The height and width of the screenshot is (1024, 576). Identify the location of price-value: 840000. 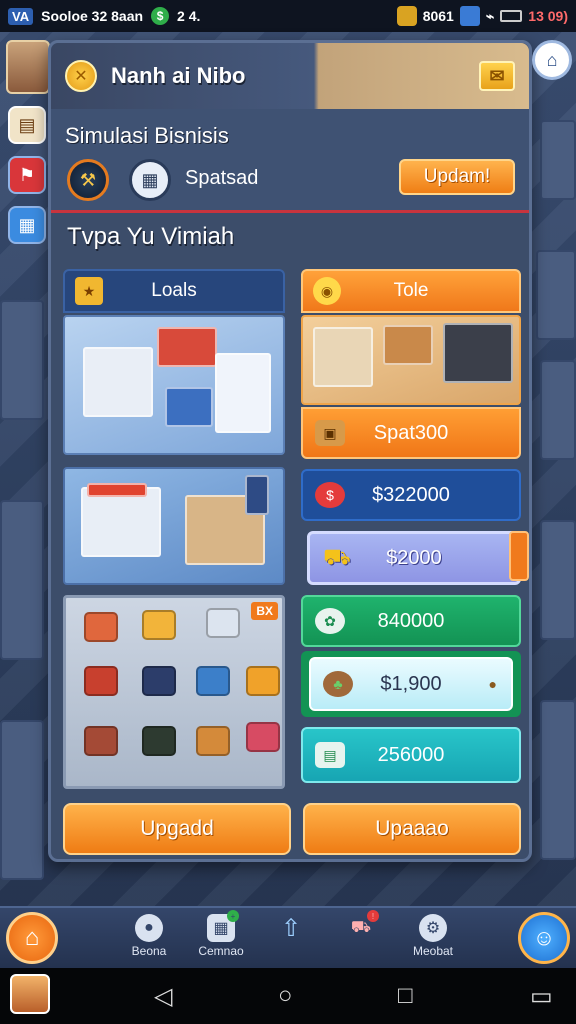
(411, 620).